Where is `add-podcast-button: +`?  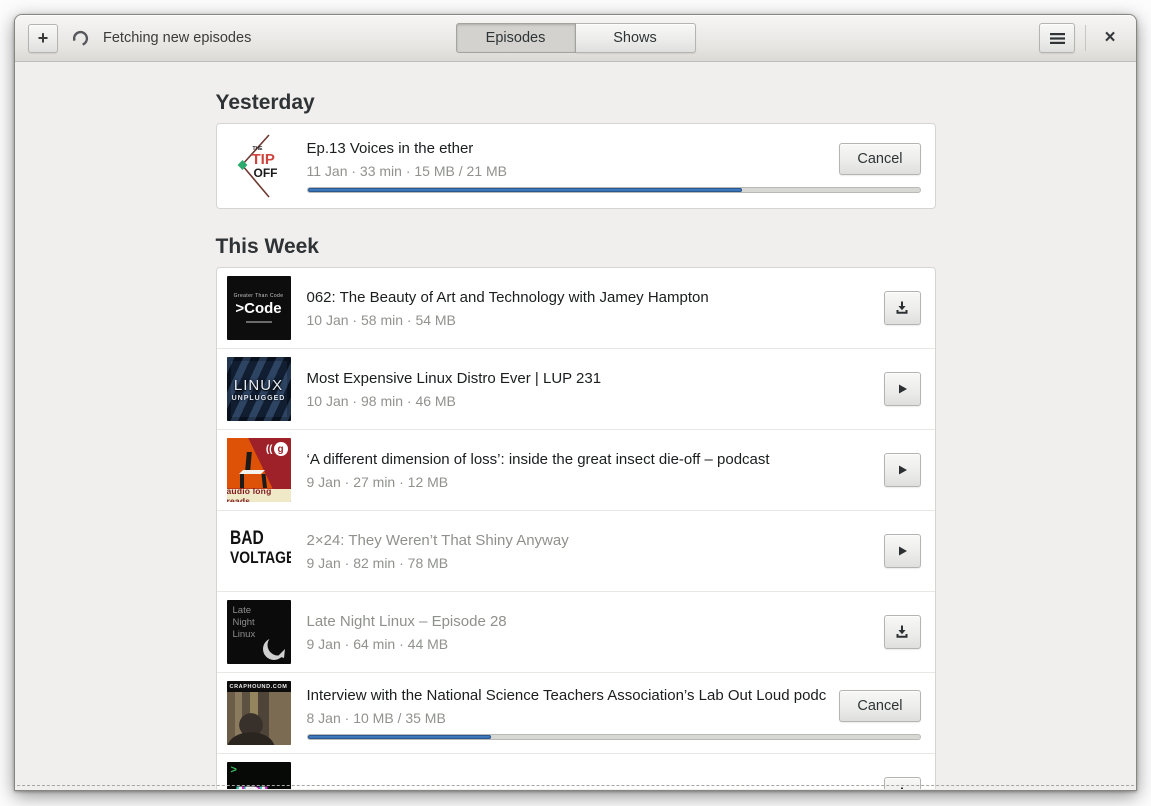 add-podcast-button: + is located at coordinates (43, 38).